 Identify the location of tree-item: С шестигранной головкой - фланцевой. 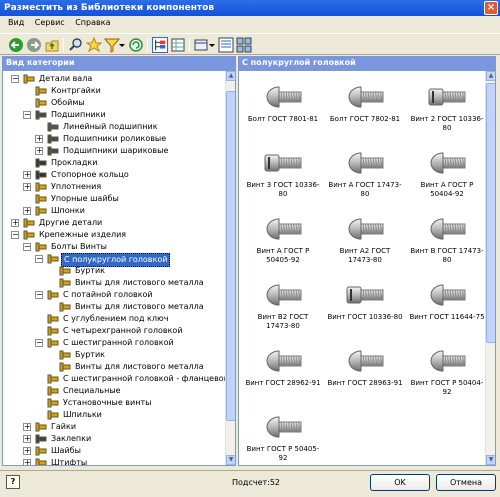
(116, 379).